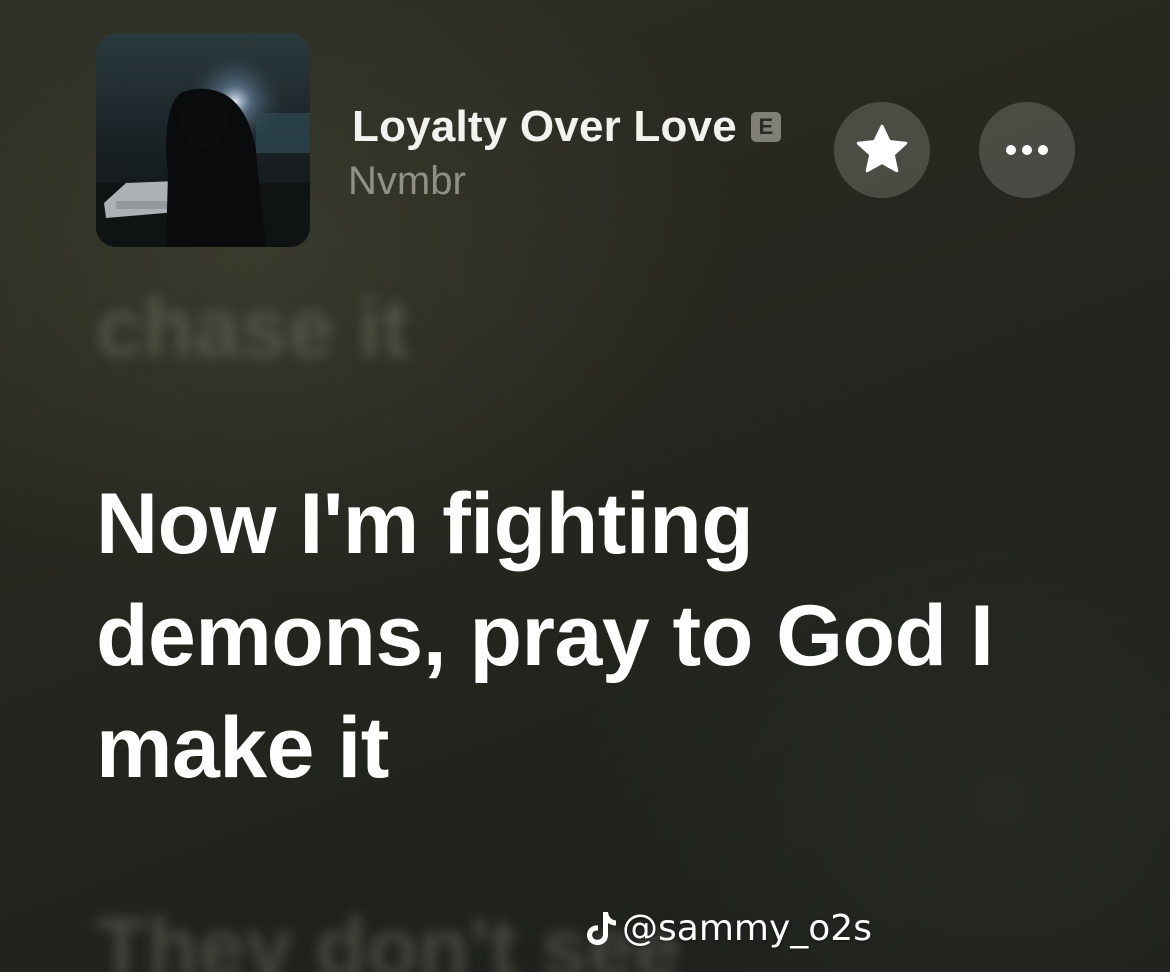  What do you see at coordinates (601, 928) in the screenshot?
I see `tiktok-icon` at bounding box center [601, 928].